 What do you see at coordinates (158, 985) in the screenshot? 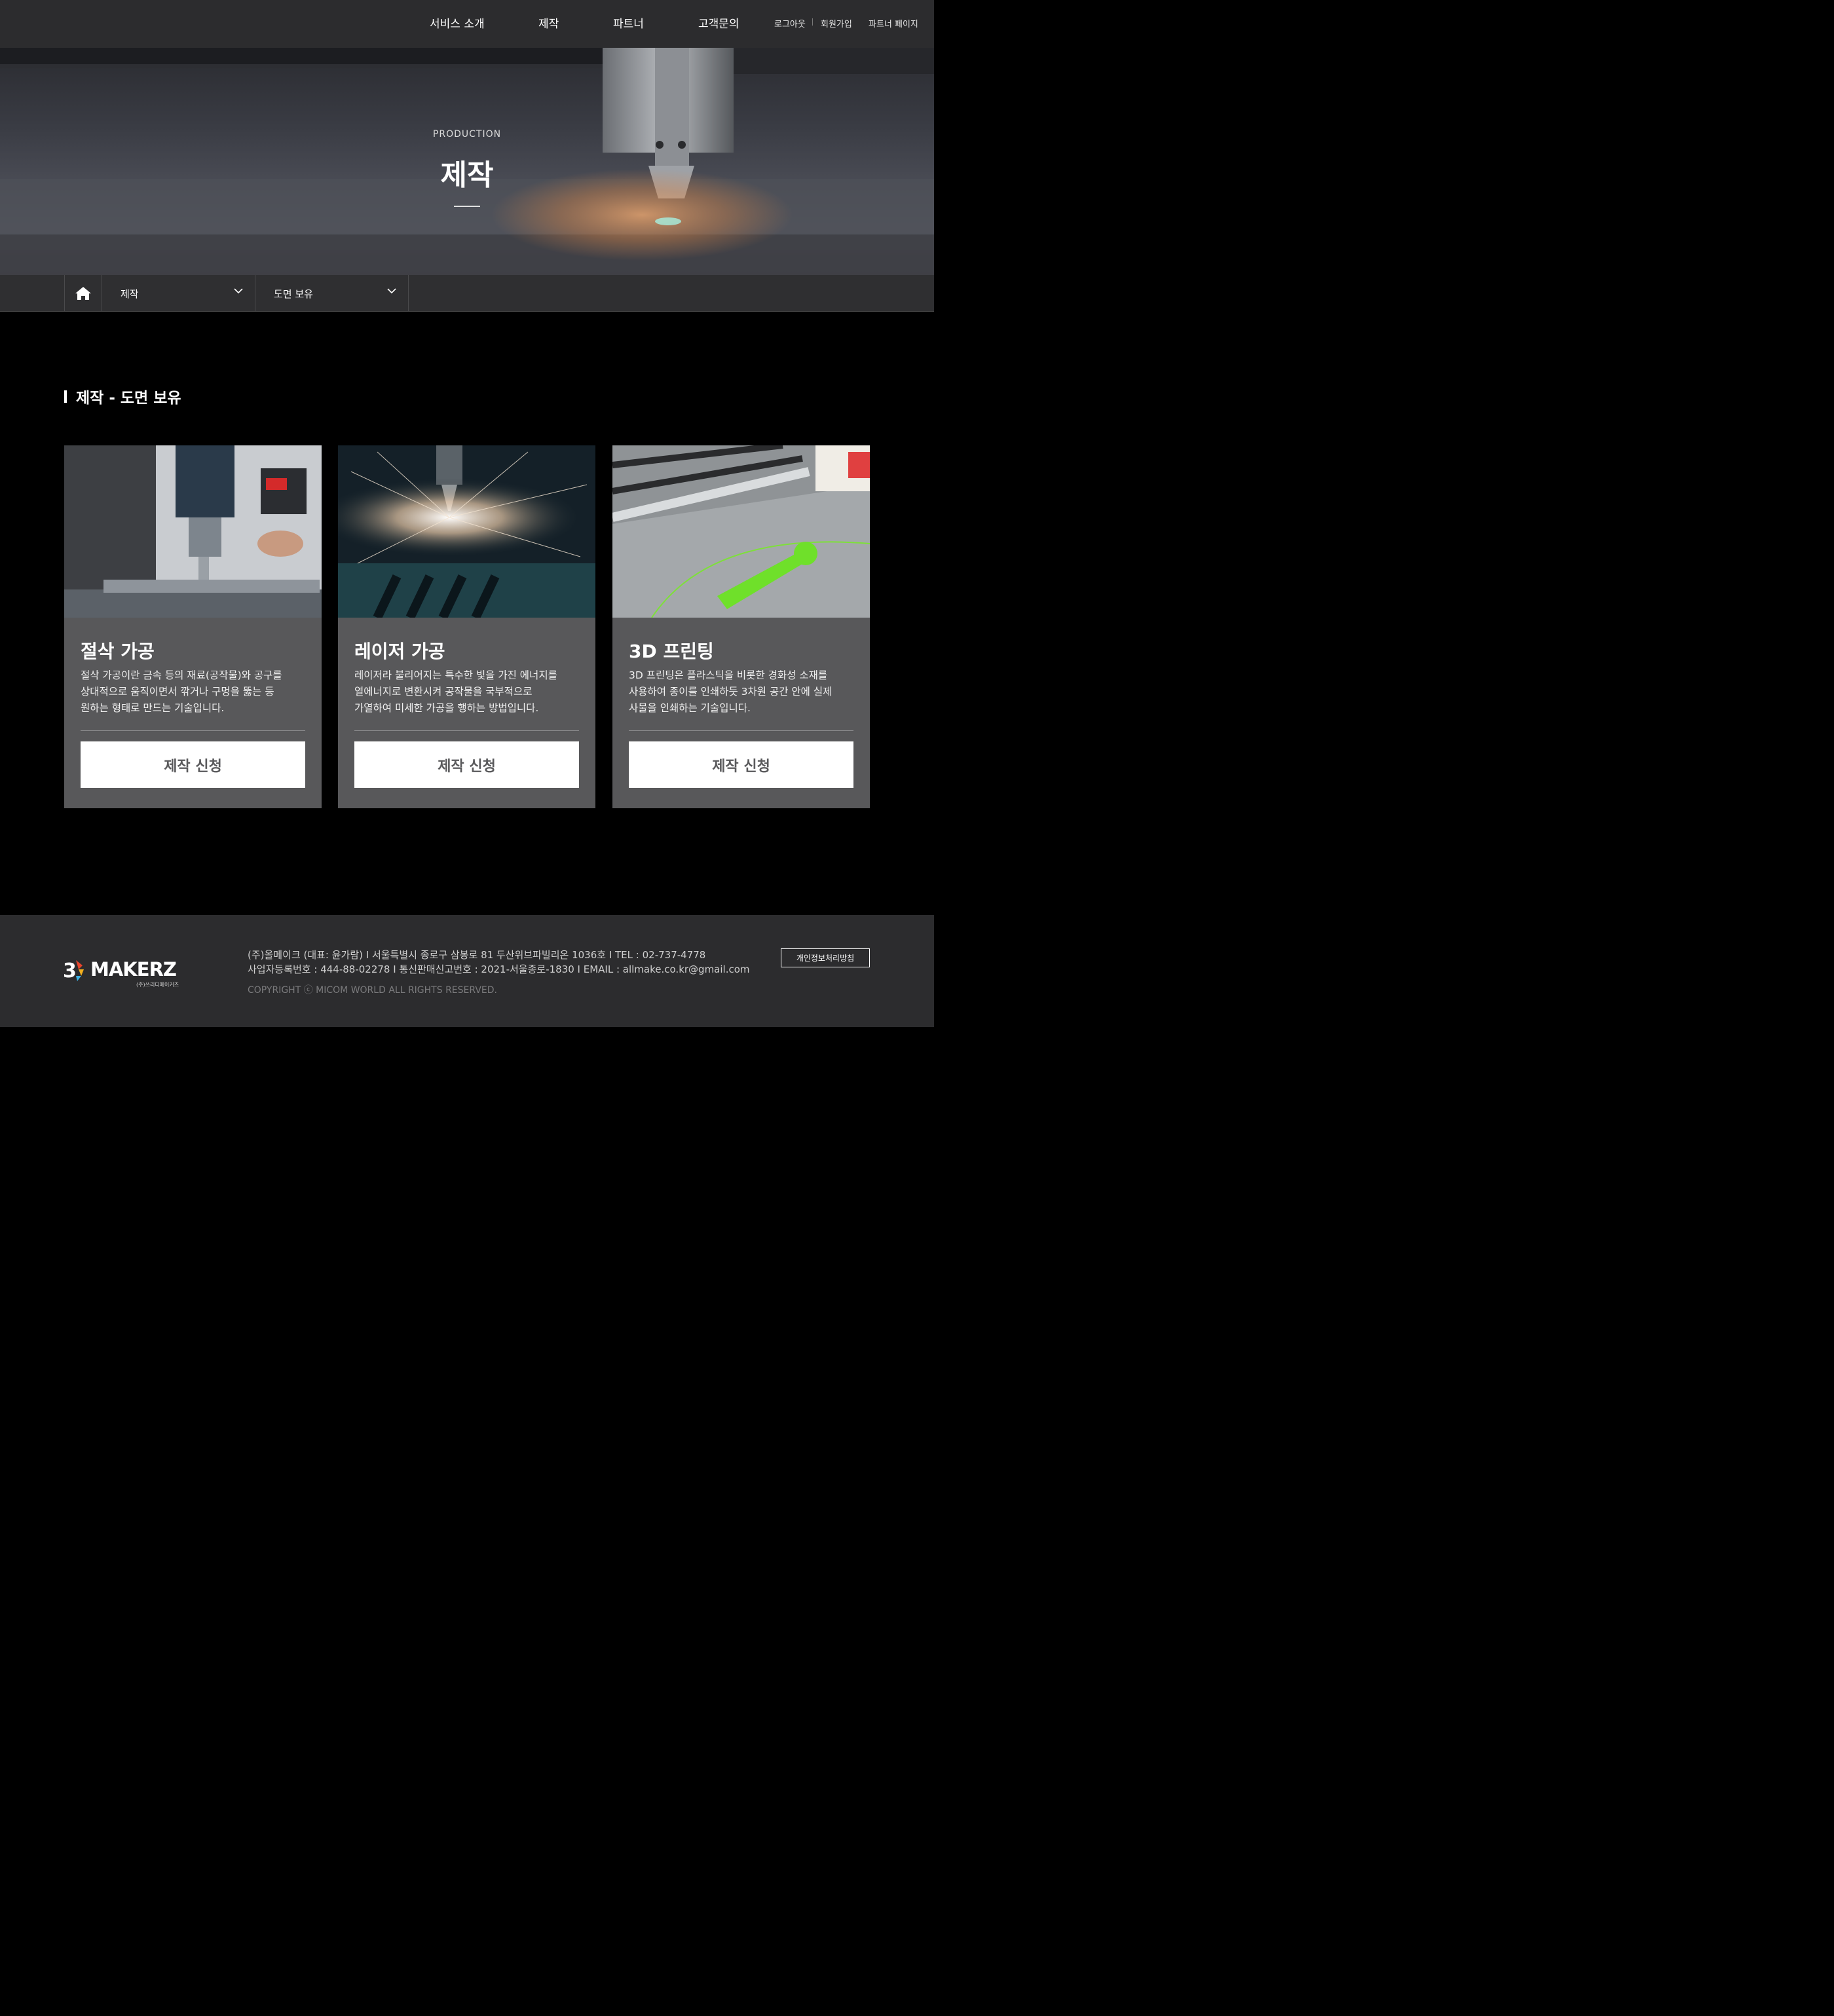
I see `footer-logo-subtext: (주)쓰리디메이커즈` at bounding box center [158, 985].